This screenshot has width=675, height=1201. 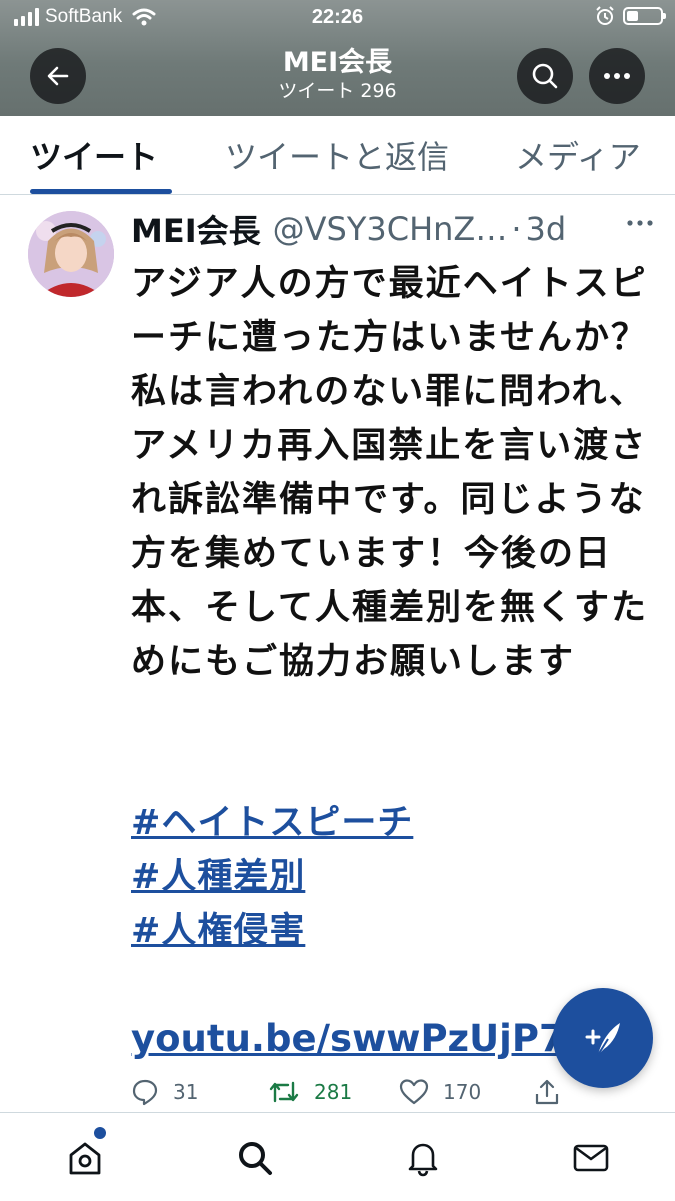 What do you see at coordinates (578, 155) in the screenshot?
I see `tab-media: メディア` at bounding box center [578, 155].